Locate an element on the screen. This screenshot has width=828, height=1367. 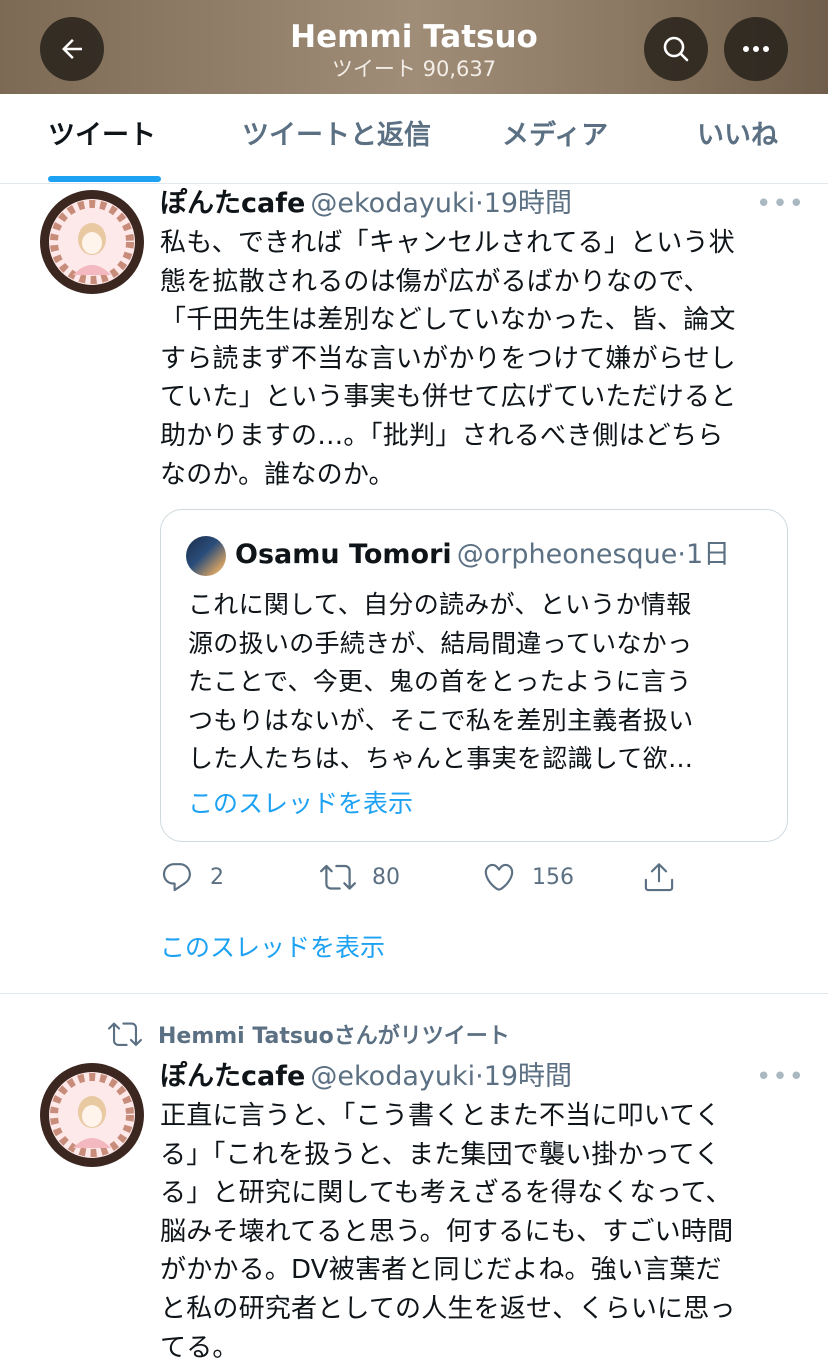
quoted-author-handle: @orpheonesque is located at coordinates (567, 554).